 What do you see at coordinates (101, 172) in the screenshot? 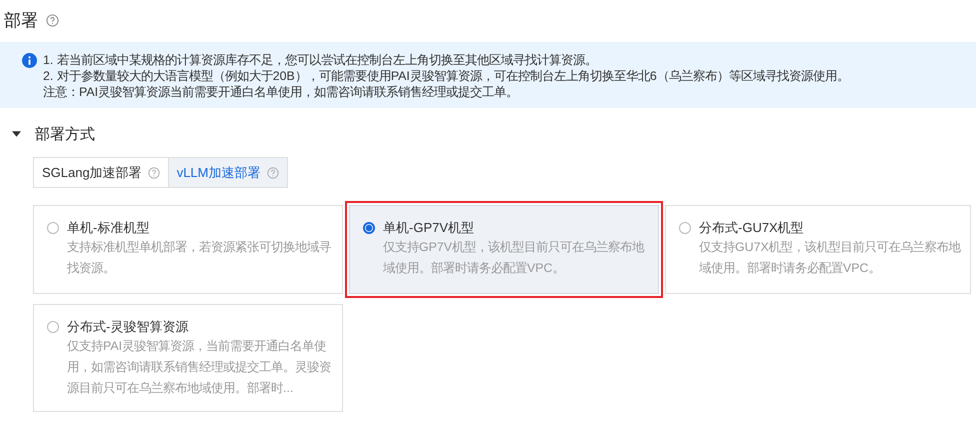
I see `tab: SGLang加速部署` at bounding box center [101, 172].